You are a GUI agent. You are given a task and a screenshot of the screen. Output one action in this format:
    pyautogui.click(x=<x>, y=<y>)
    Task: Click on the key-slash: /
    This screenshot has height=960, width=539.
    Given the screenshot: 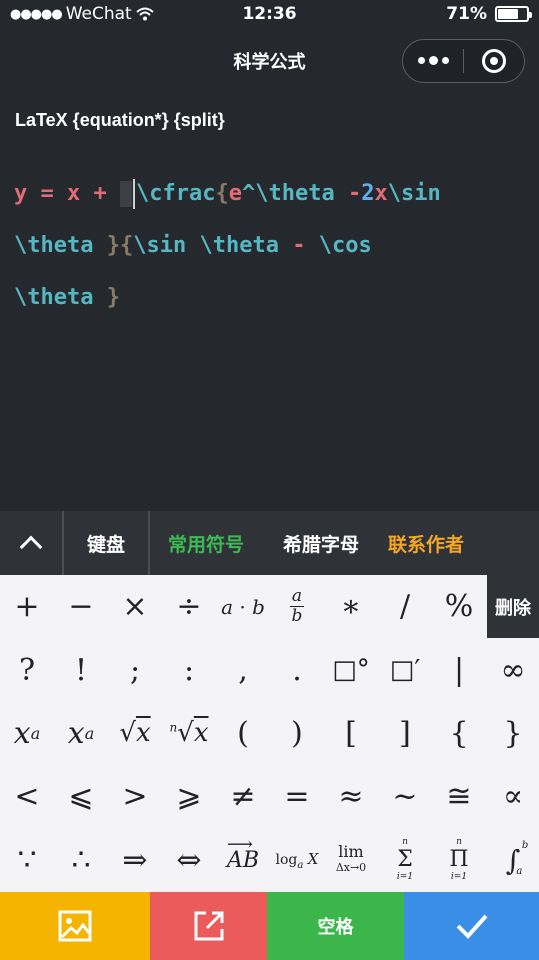 What is the action you would take?
    pyautogui.click(x=405, y=606)
    